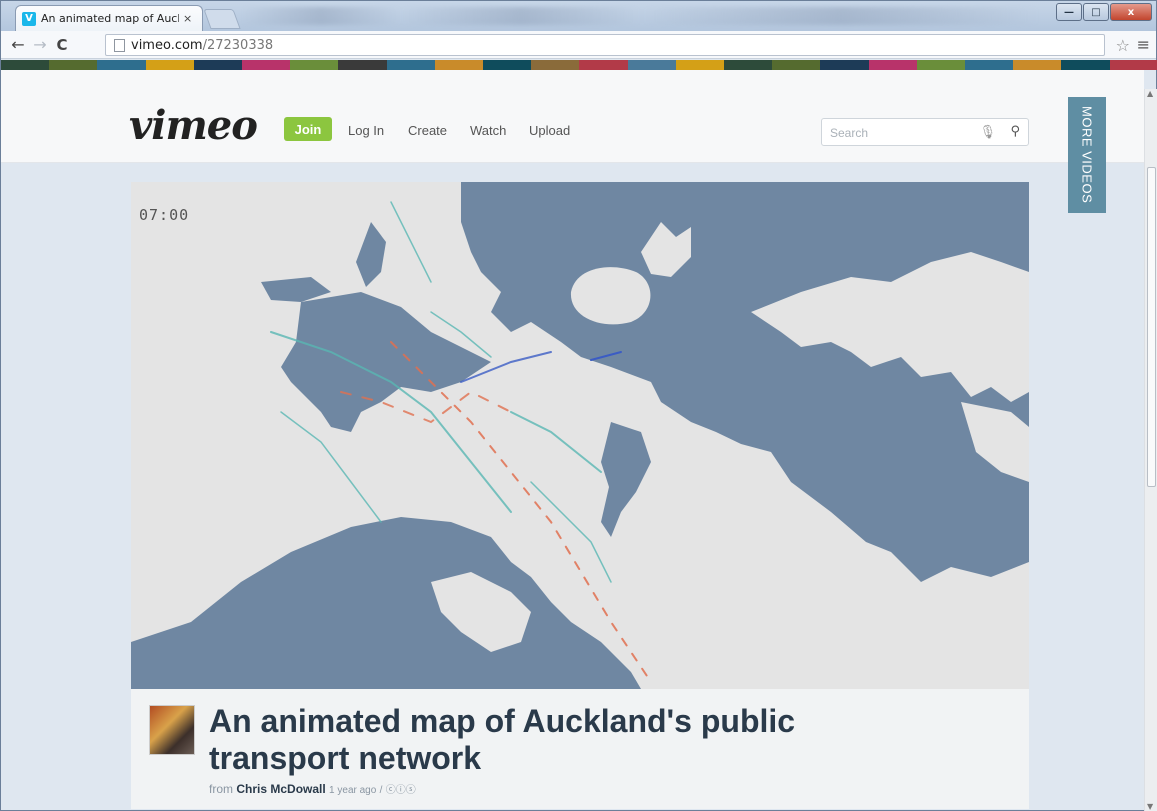  I want to click on browser-toolbar: ← → C vimeo.com/27230338 ☆ ≡, so click(578, 45).